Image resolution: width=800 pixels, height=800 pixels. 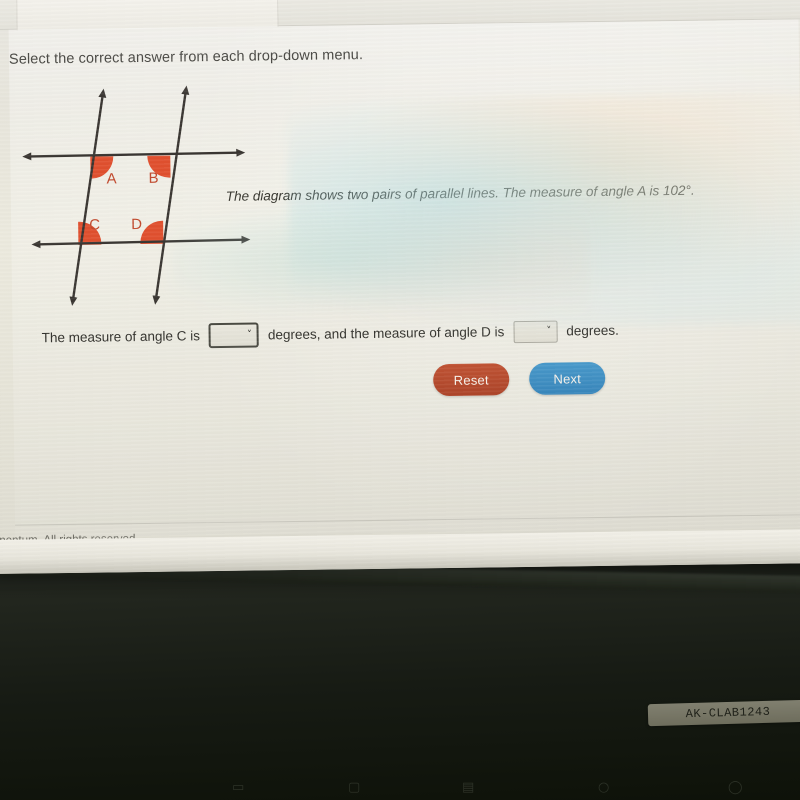 What do you see at coordinates (400, 789) in the screenshot?
I see `keyboard-key-row: ▭ ▢ ▤ ○ ◯` at bounding box center [400, 789].